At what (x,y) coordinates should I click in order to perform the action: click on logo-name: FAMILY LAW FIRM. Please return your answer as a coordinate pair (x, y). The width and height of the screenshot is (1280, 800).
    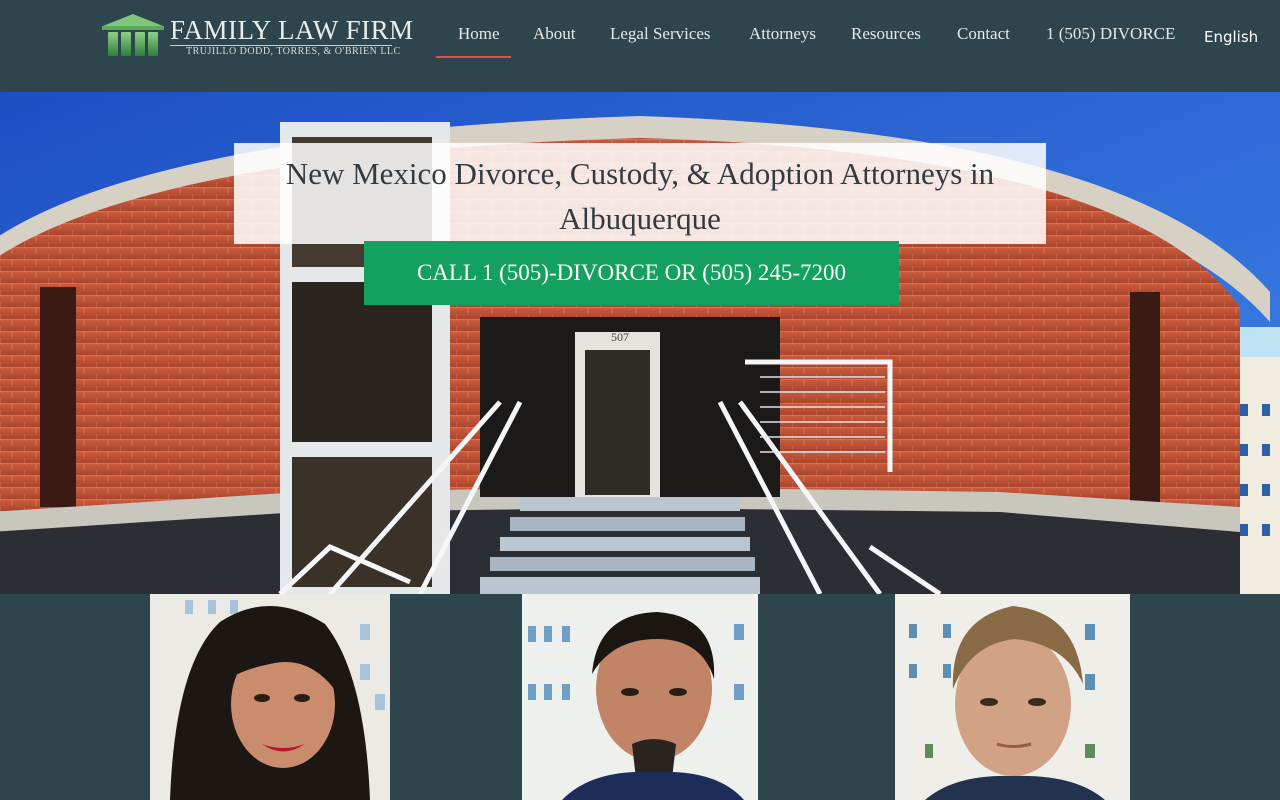
    Looking at the image, I should click on (292, 30).